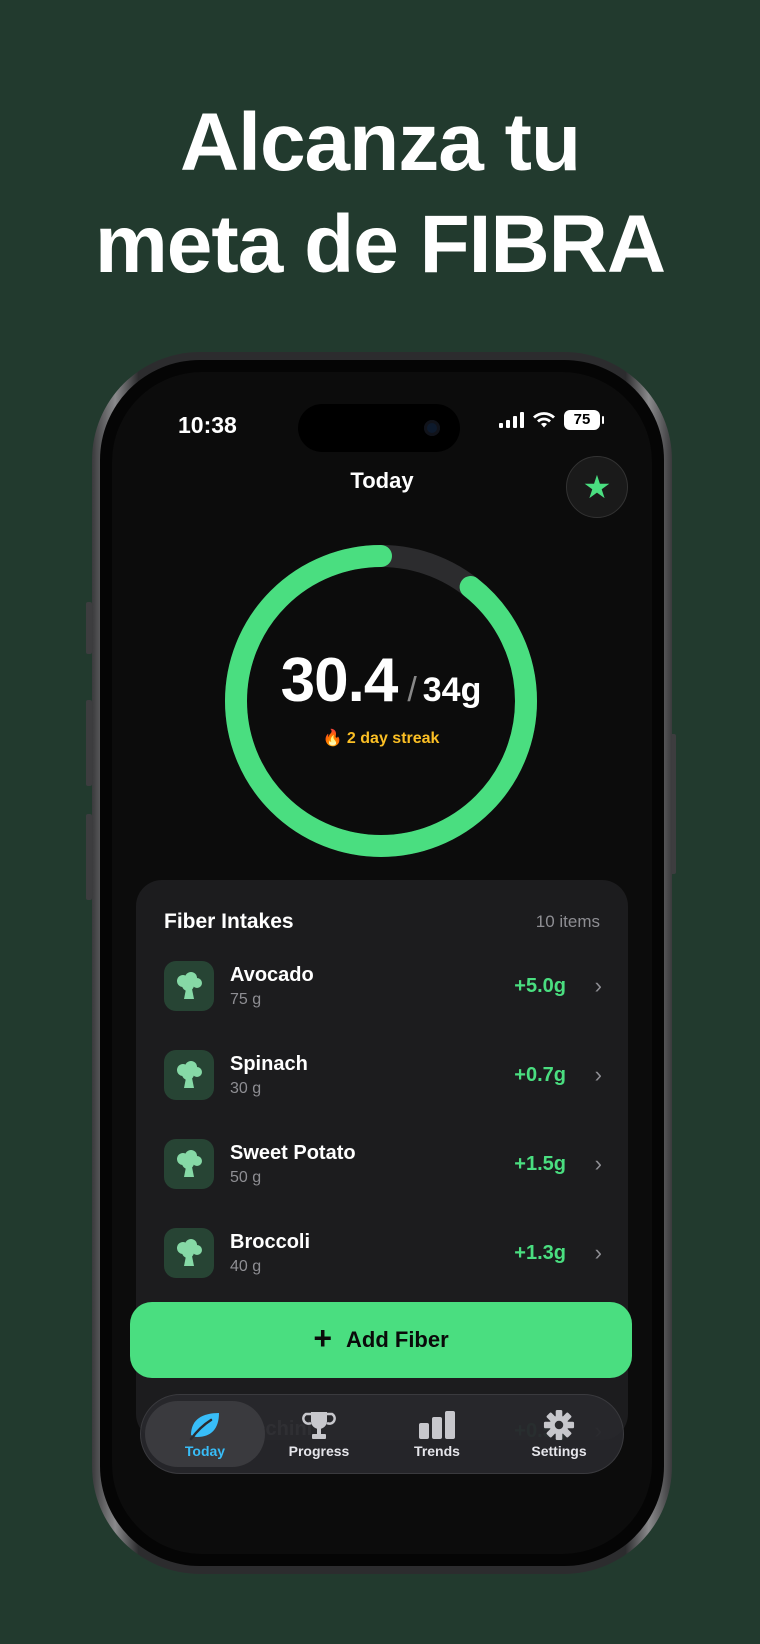  I want to click on progress-summary: 30.4 / 34g 🔥 2 day streak, so click(381, 701).